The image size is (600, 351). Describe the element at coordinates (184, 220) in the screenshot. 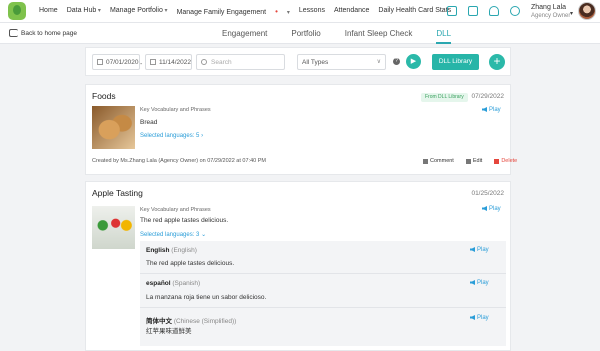

I see `card-content: The red apple tastes delicious.` at that location.